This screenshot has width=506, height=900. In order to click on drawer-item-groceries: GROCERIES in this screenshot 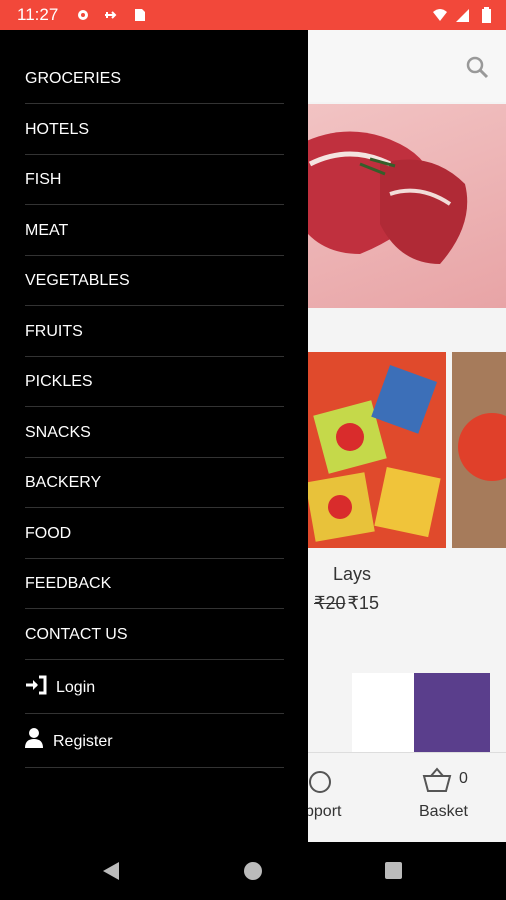, I will do `click(154, 78)`.